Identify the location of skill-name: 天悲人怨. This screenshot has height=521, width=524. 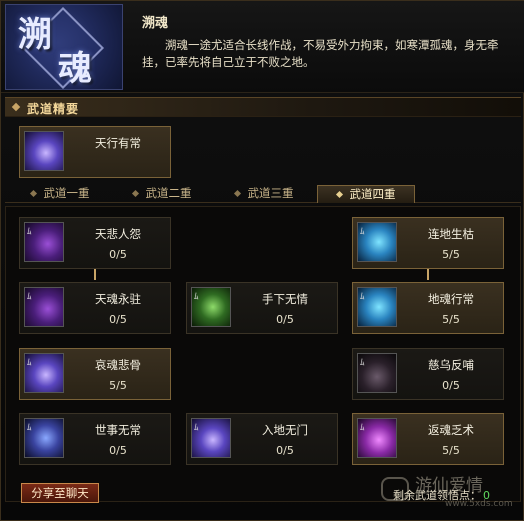
(118, 234).